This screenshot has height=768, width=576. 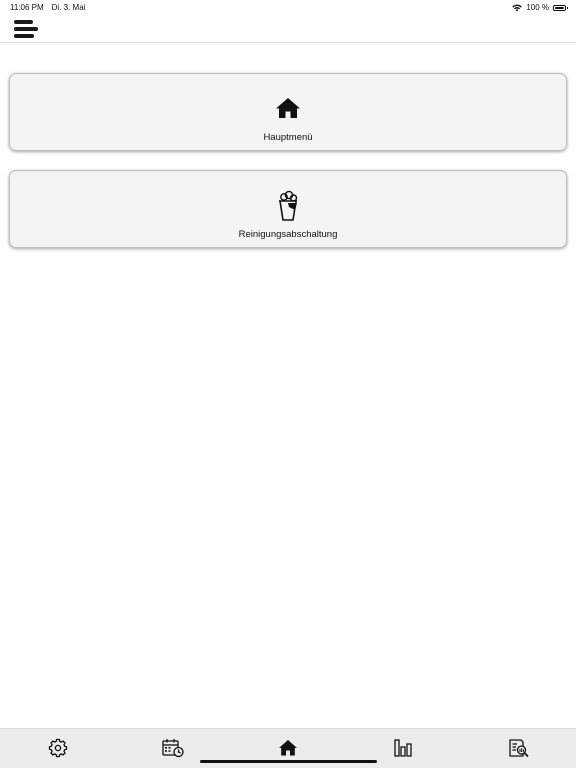 What do you see at coordinates (288, 234) in the screenshot?
I see `cleaning-shutdown-label: Reinigungsabschaltung` at bounding box center [288, 234].